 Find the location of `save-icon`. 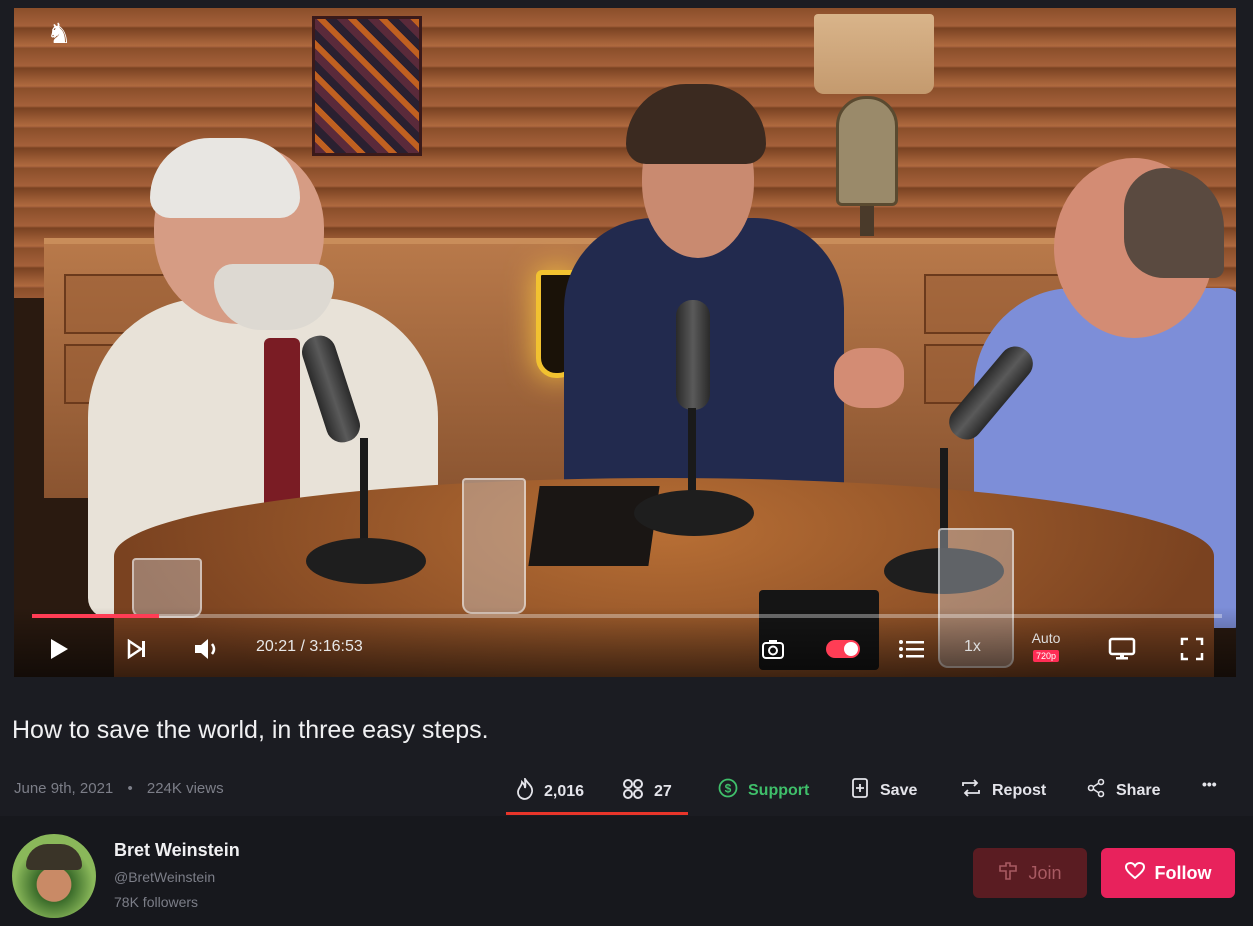

save-icon is located at coordinates (860, 791).